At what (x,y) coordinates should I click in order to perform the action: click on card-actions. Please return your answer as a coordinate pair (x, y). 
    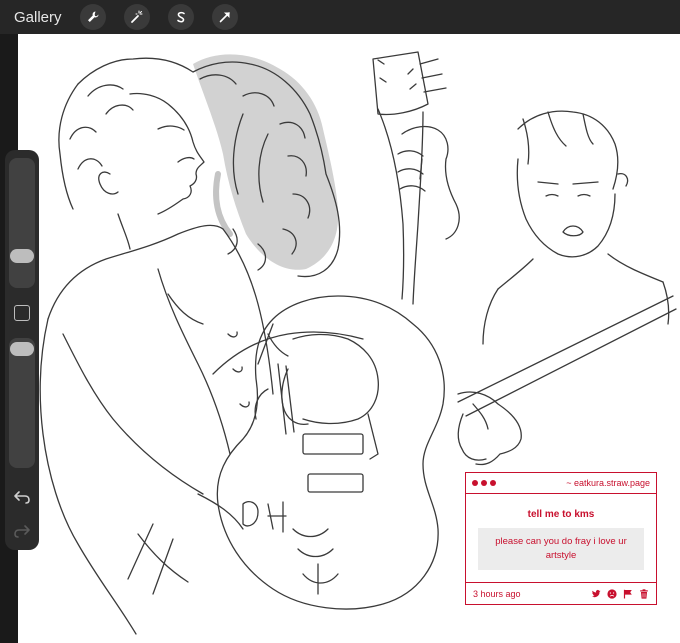
    Looking at the image, I should click on (620, 593).